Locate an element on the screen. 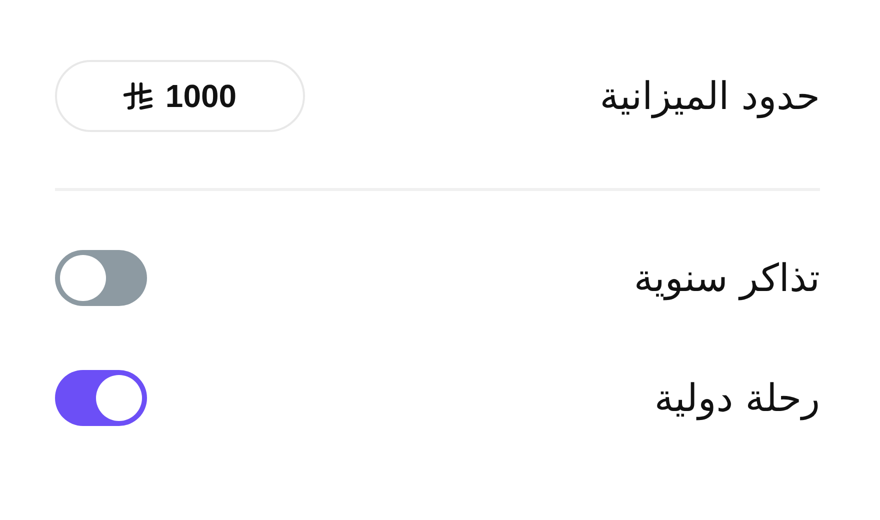 The width and height of the screenshot is (880, 520). budget-label: حدود الميزانية is located at coordinates (710, 96).